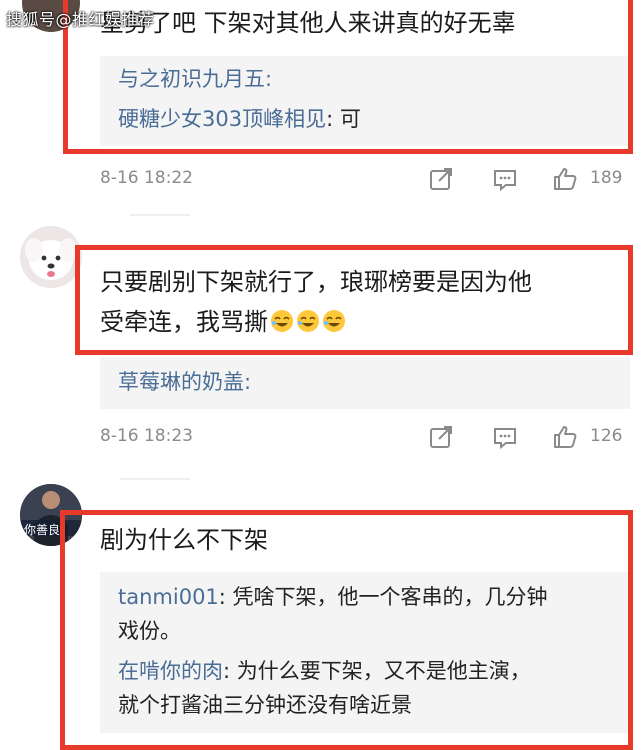  I want to click on reply-box: 与之初识九月五: 硬糖少女303顶峰相见: 可, so click(365, 101).